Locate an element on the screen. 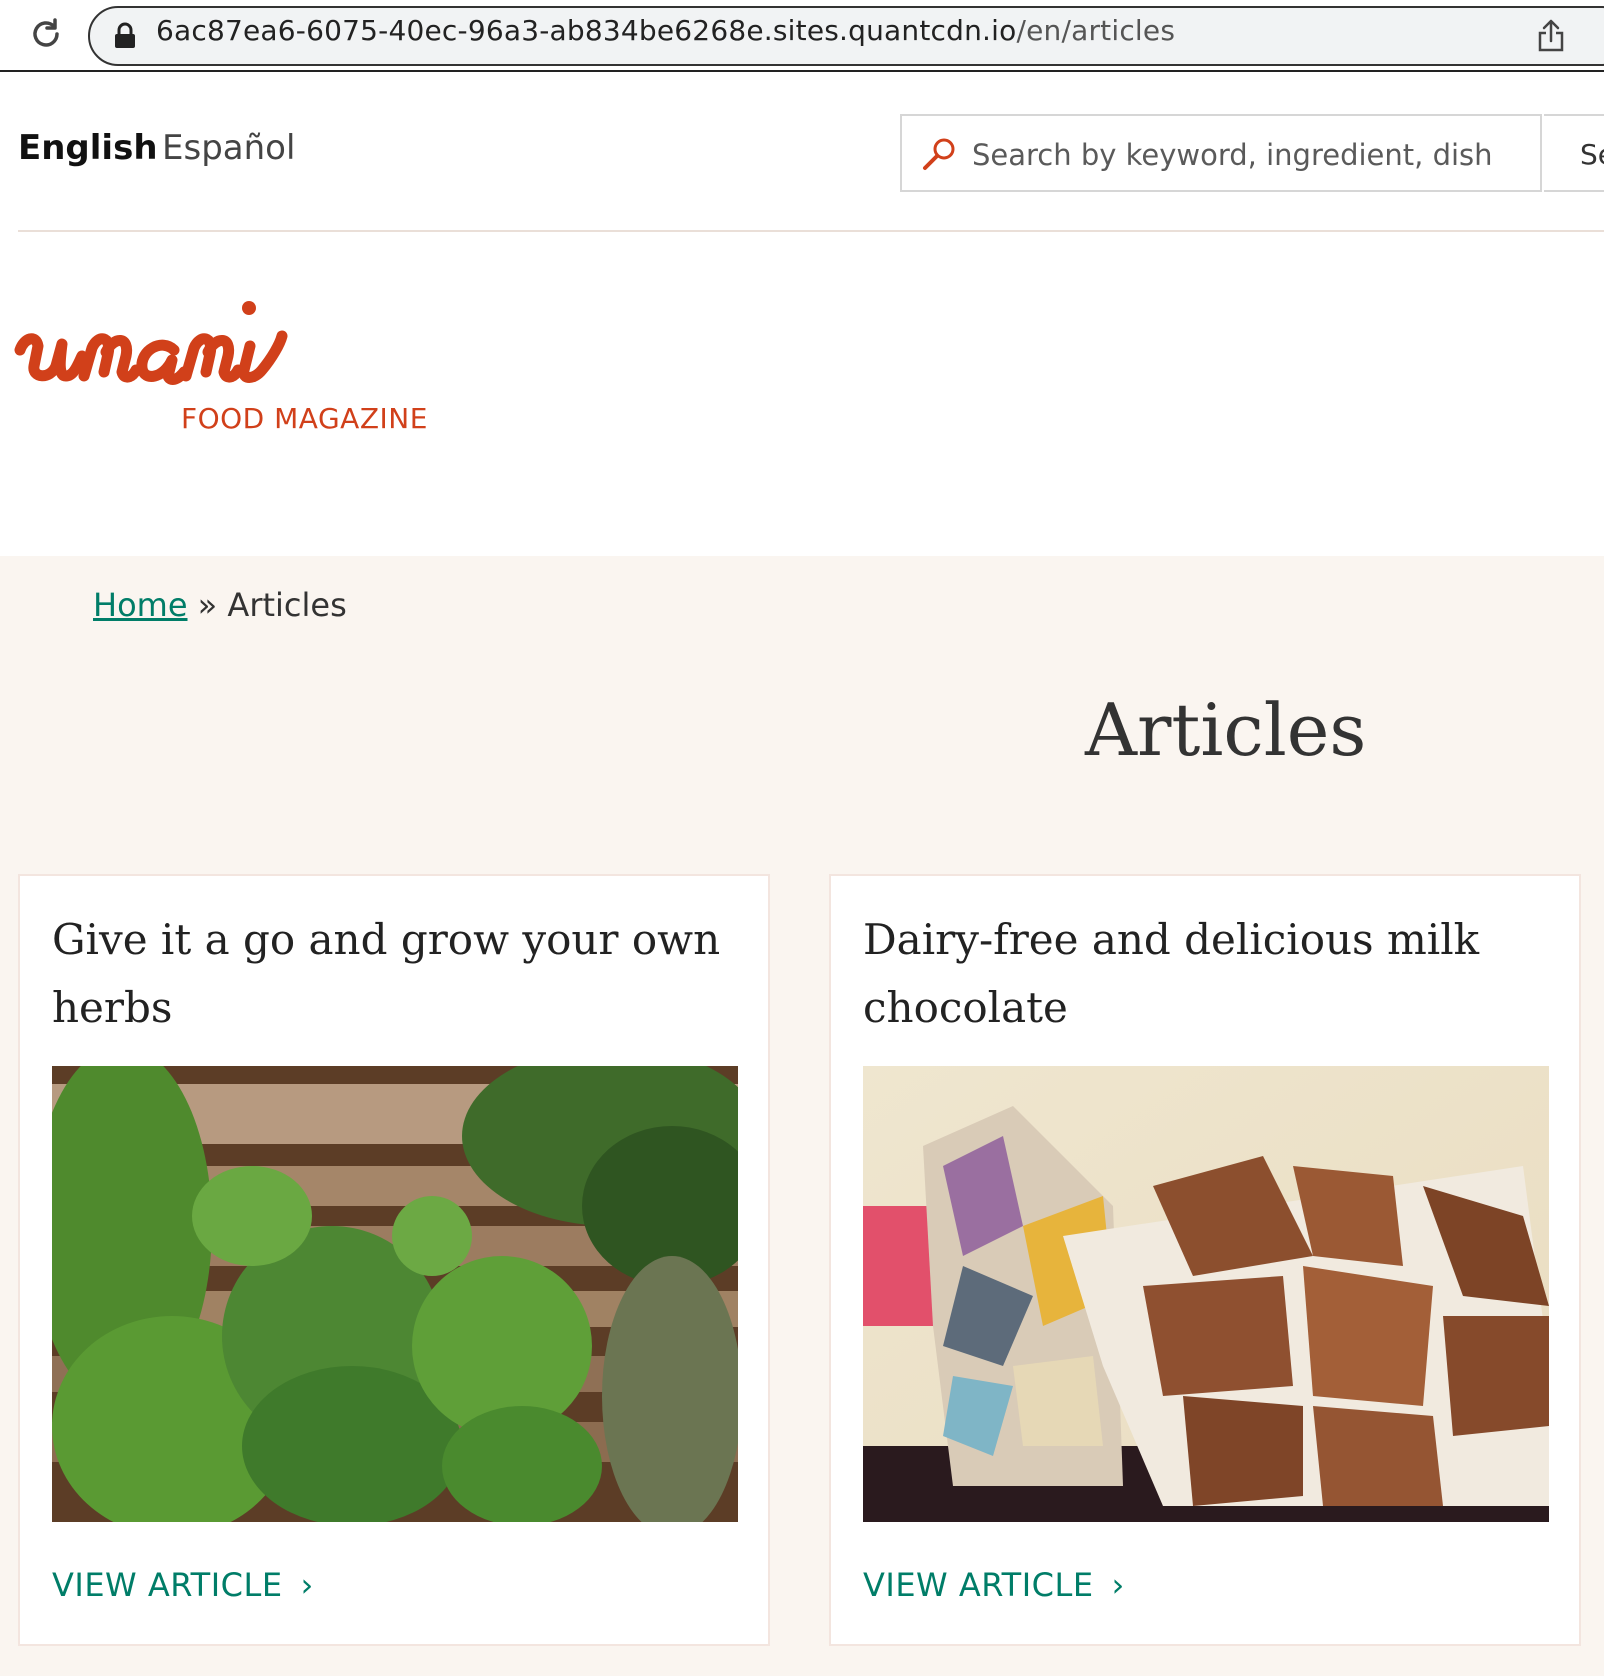  language-english-link: English is located at coordinates (88, 148).